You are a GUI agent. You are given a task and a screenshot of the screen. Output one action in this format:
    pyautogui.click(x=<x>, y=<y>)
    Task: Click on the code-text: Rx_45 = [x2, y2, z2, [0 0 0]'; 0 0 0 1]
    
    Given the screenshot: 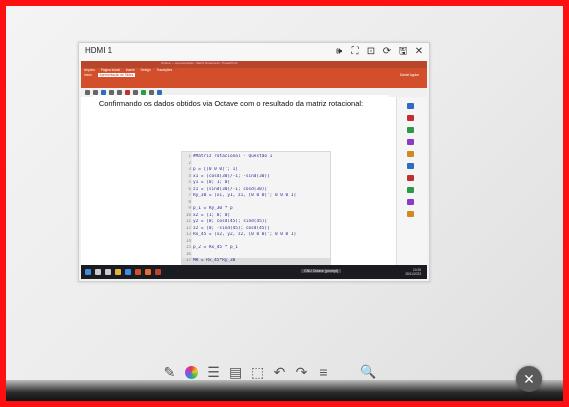 What is the action you would take?
    pyautogui.click(x=245, y=234)
    